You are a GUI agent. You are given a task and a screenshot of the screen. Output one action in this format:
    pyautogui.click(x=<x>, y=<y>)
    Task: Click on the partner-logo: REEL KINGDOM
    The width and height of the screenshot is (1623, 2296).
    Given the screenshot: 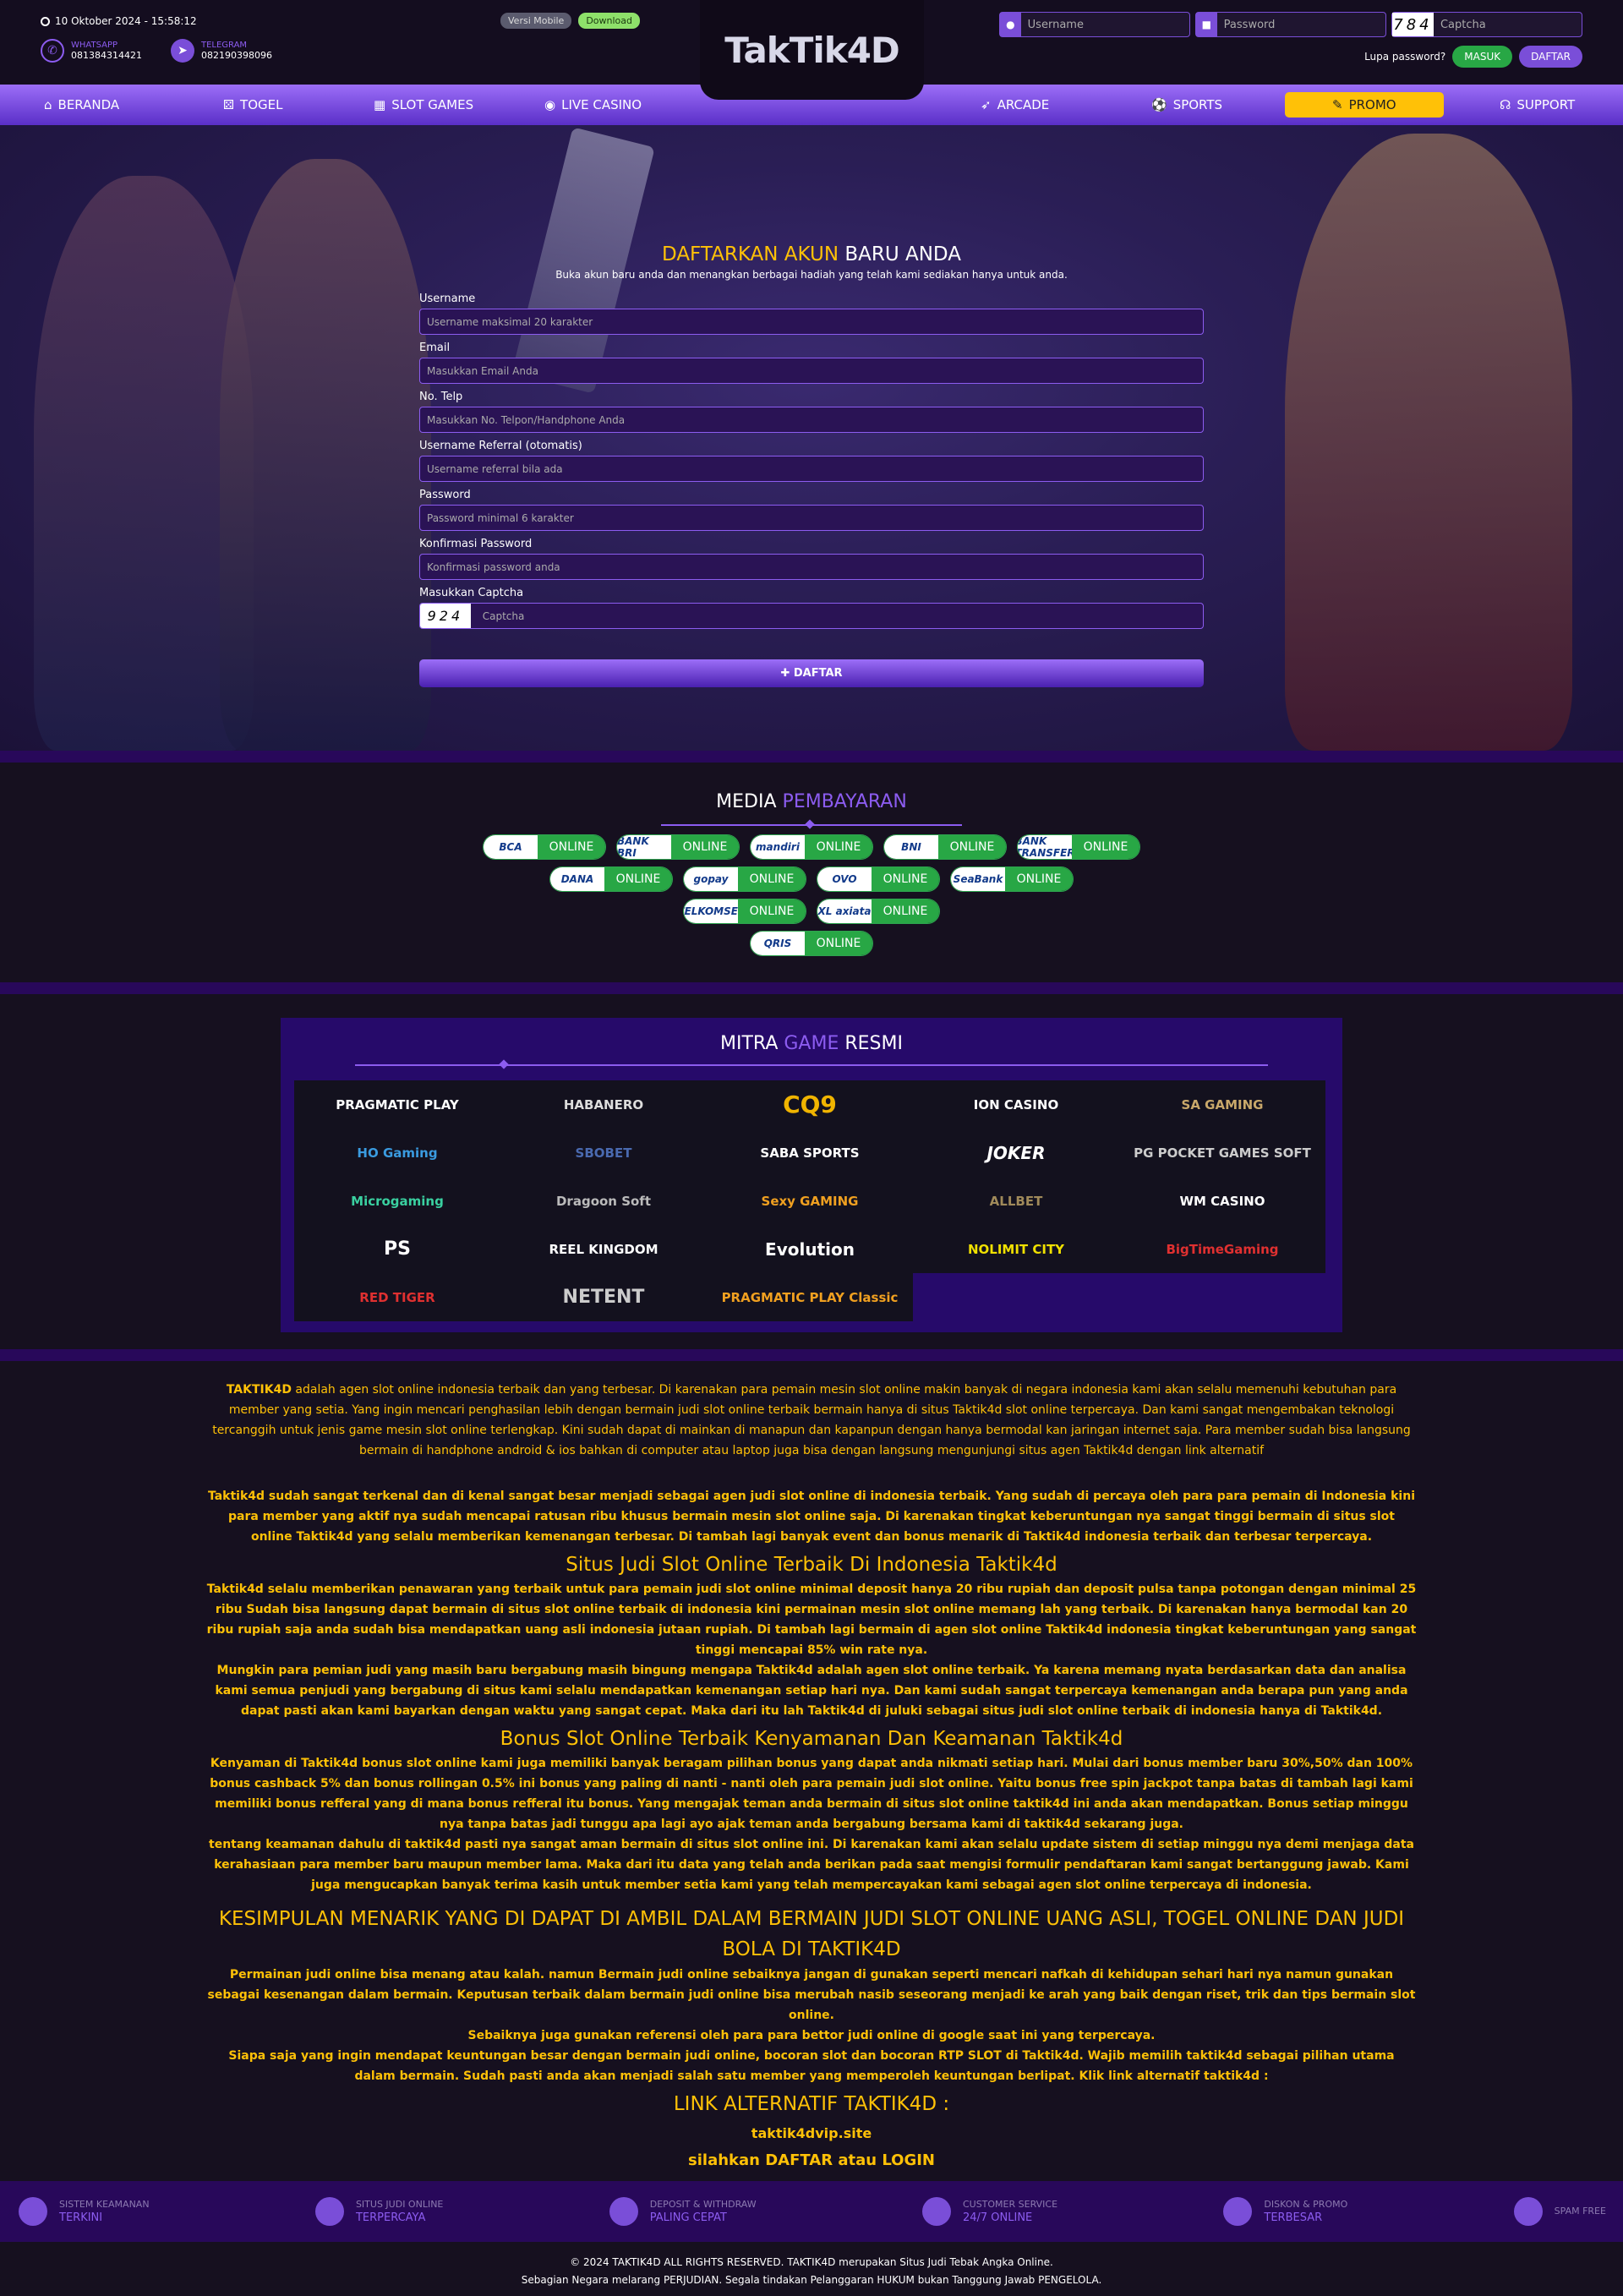 What is the action you would take?
    pyautogui.click(x=604, y=1249)
    